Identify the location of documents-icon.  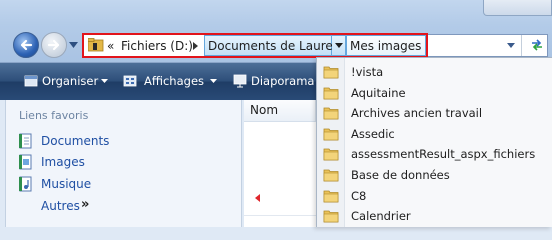
(25, 141).